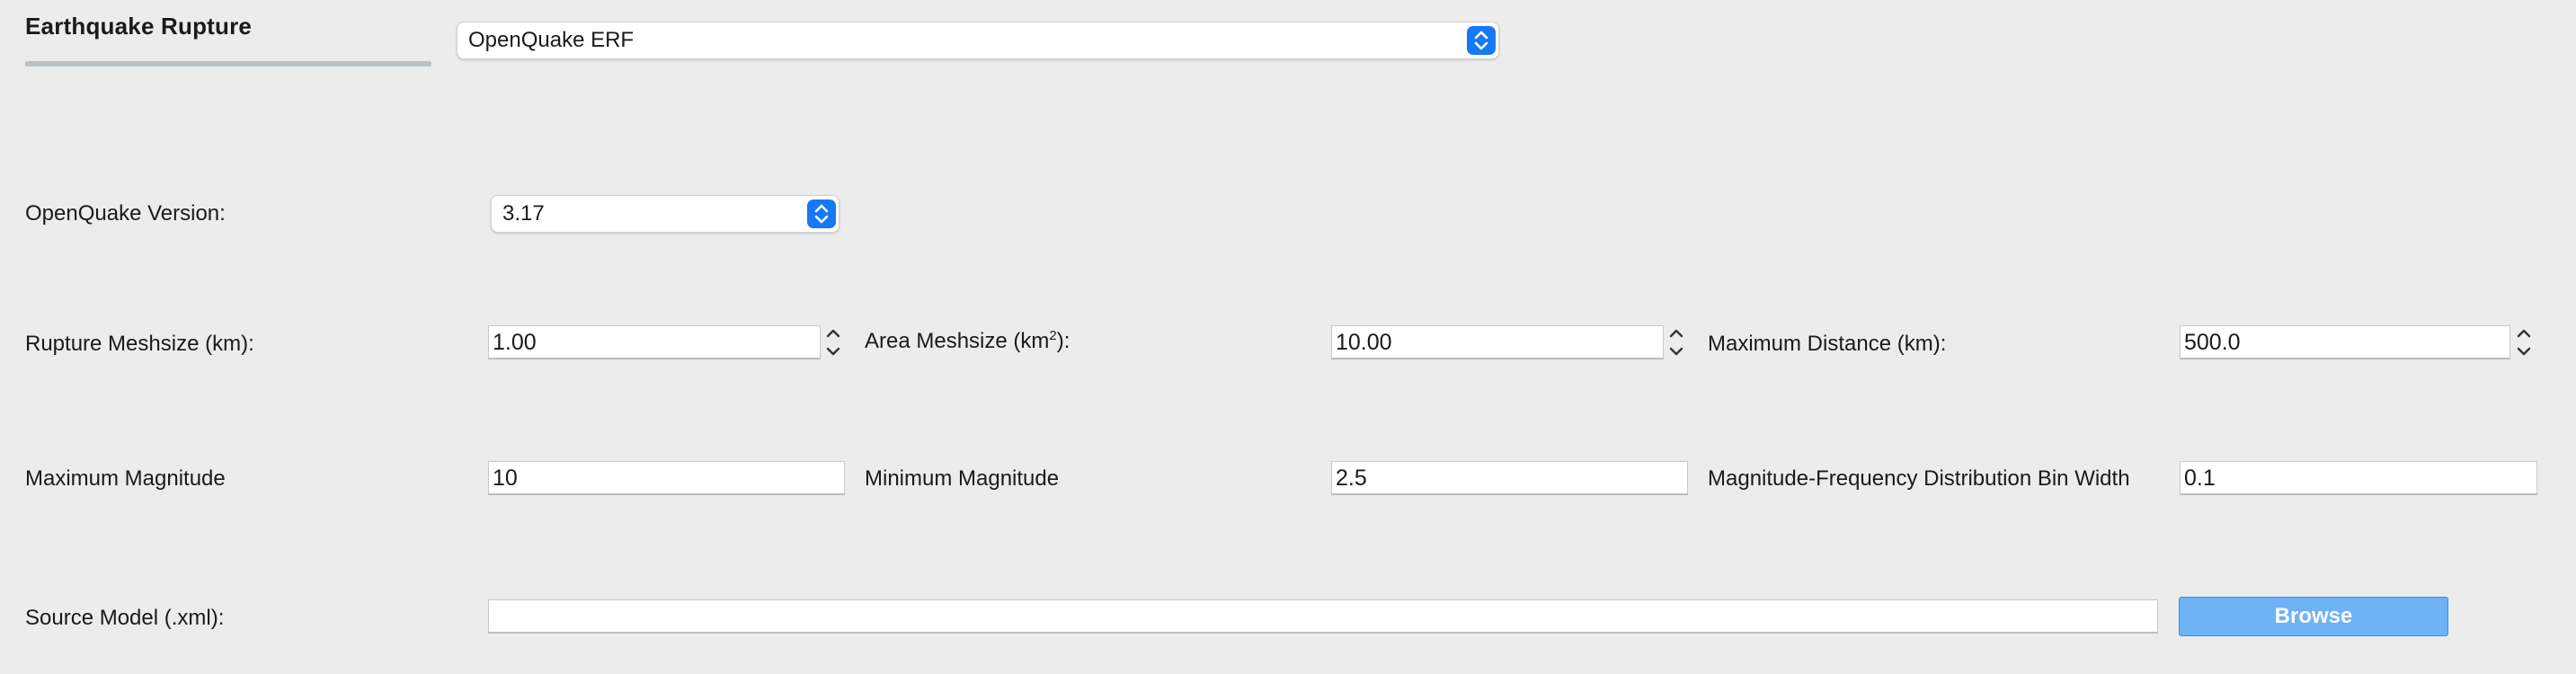  I want to click on erf-select-value: OpenQuake ERF, so click(551, 40).